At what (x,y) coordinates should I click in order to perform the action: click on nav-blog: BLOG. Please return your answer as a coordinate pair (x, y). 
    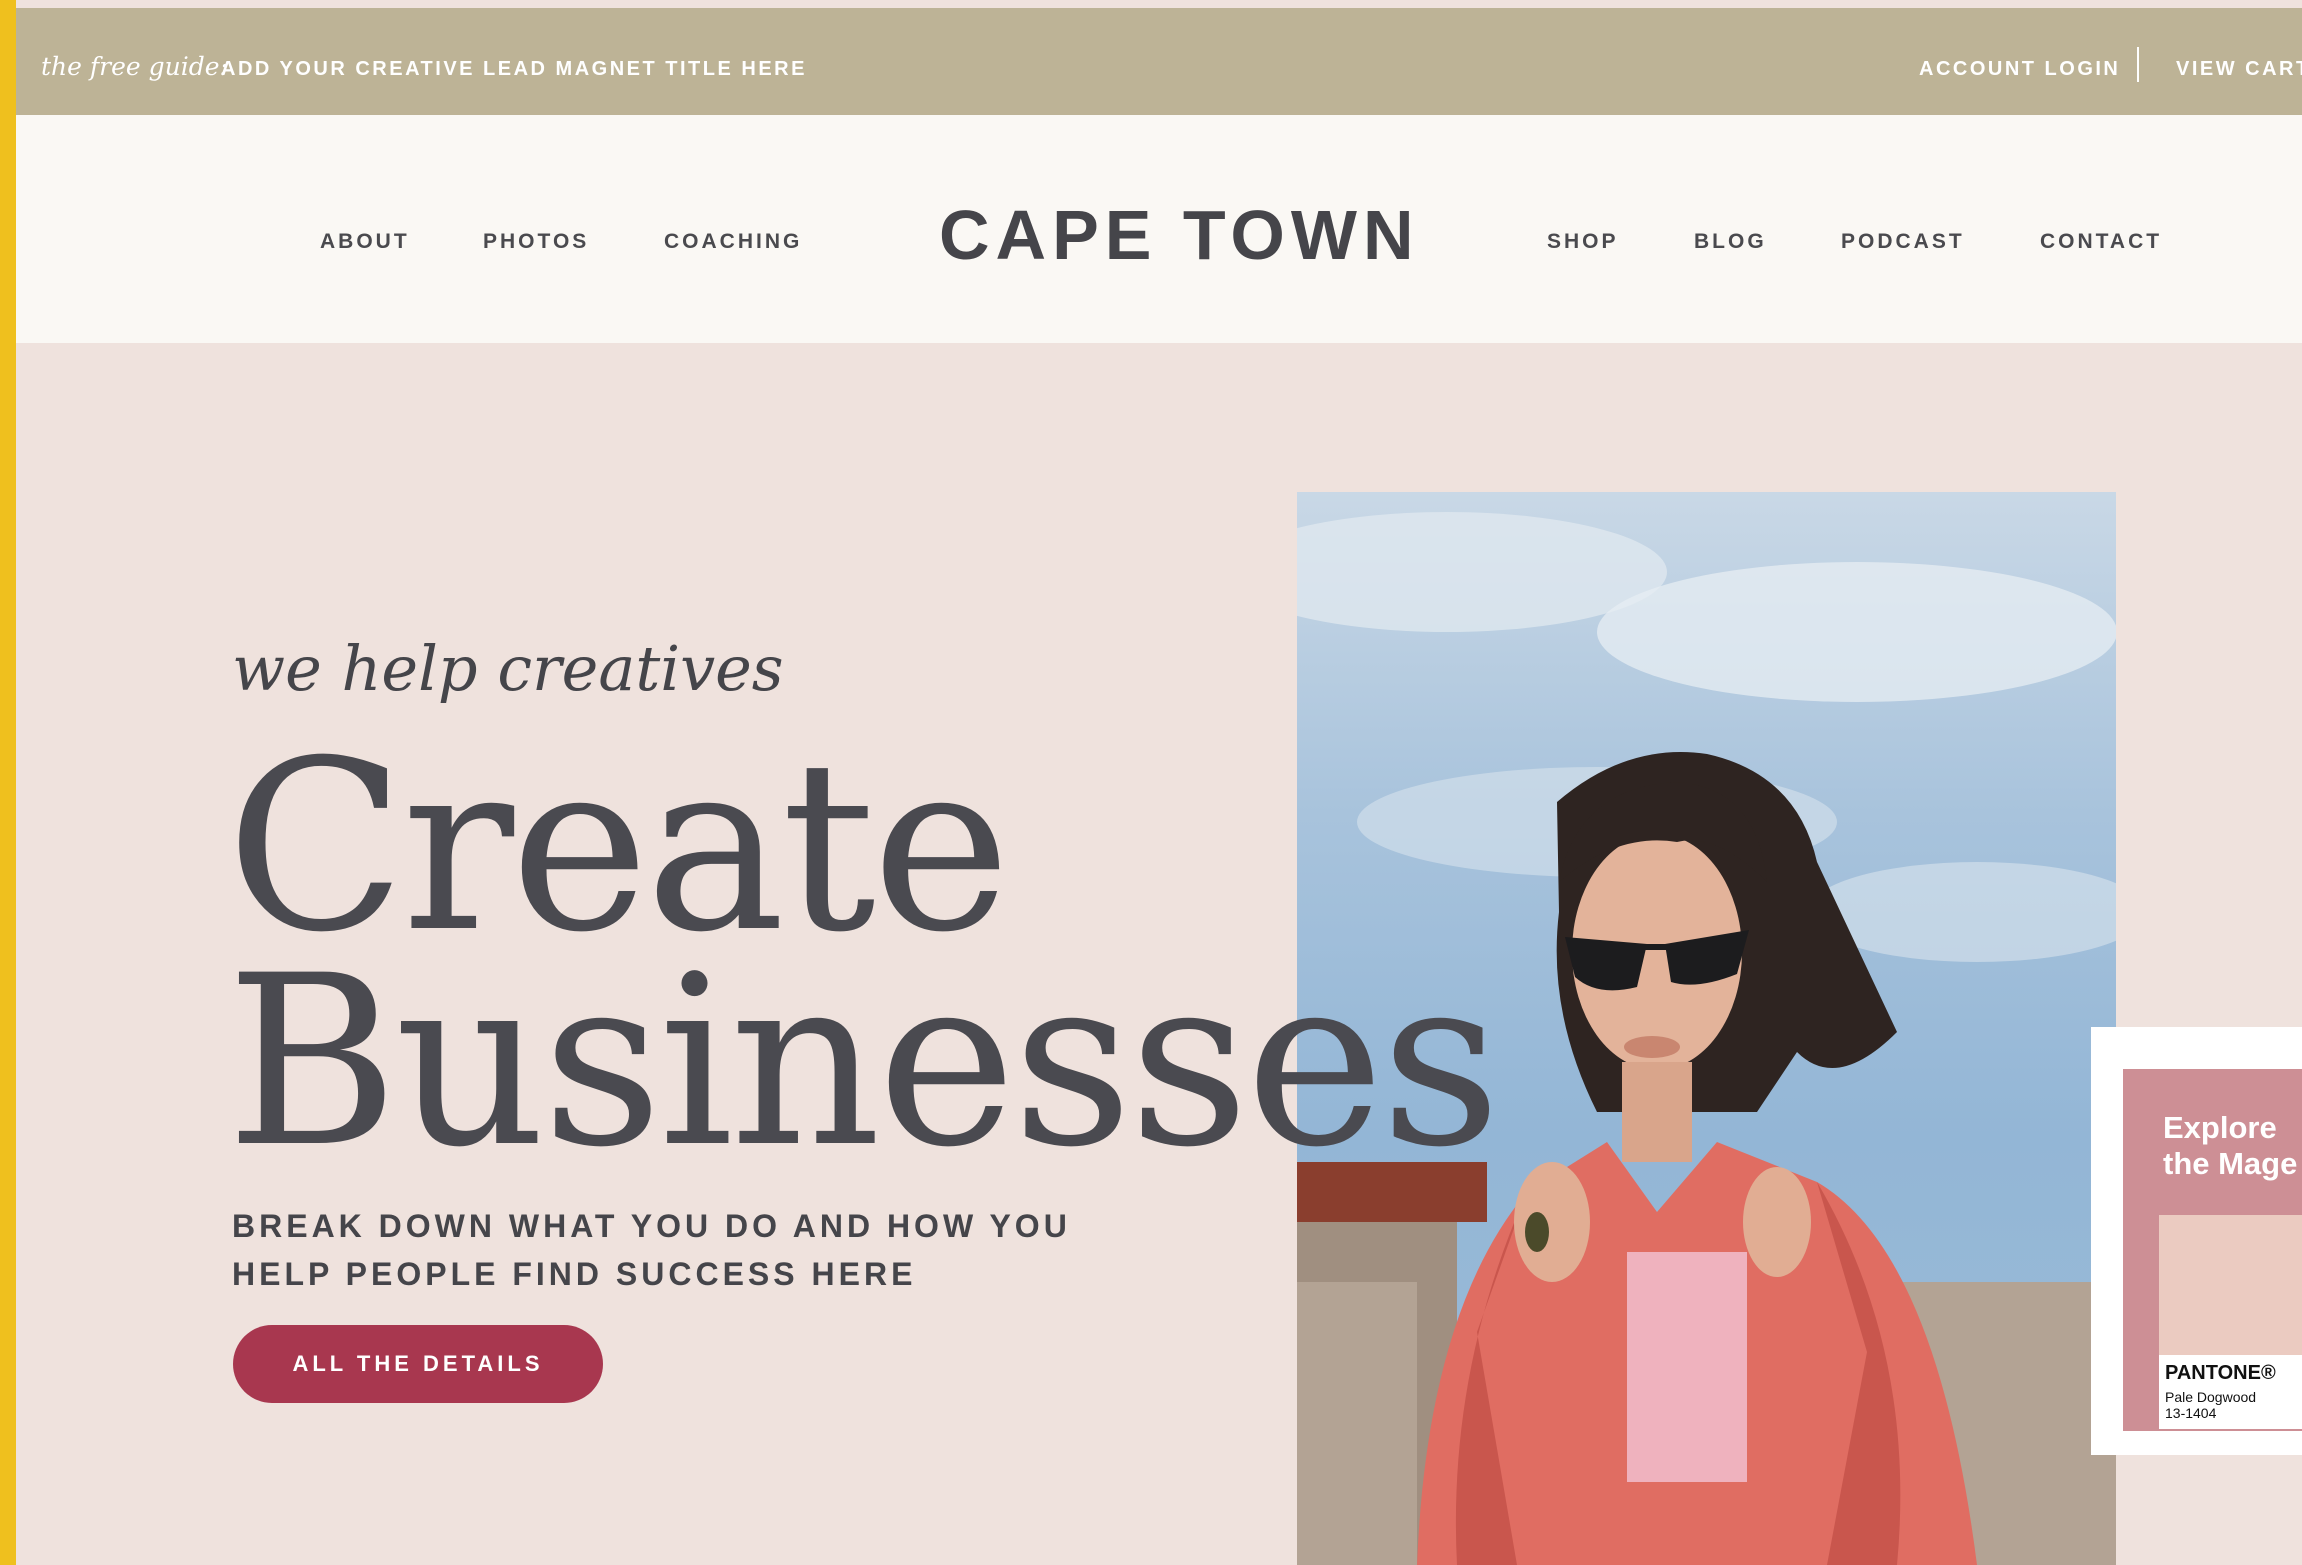
    Looking at the image, I should click on (1730, 242).